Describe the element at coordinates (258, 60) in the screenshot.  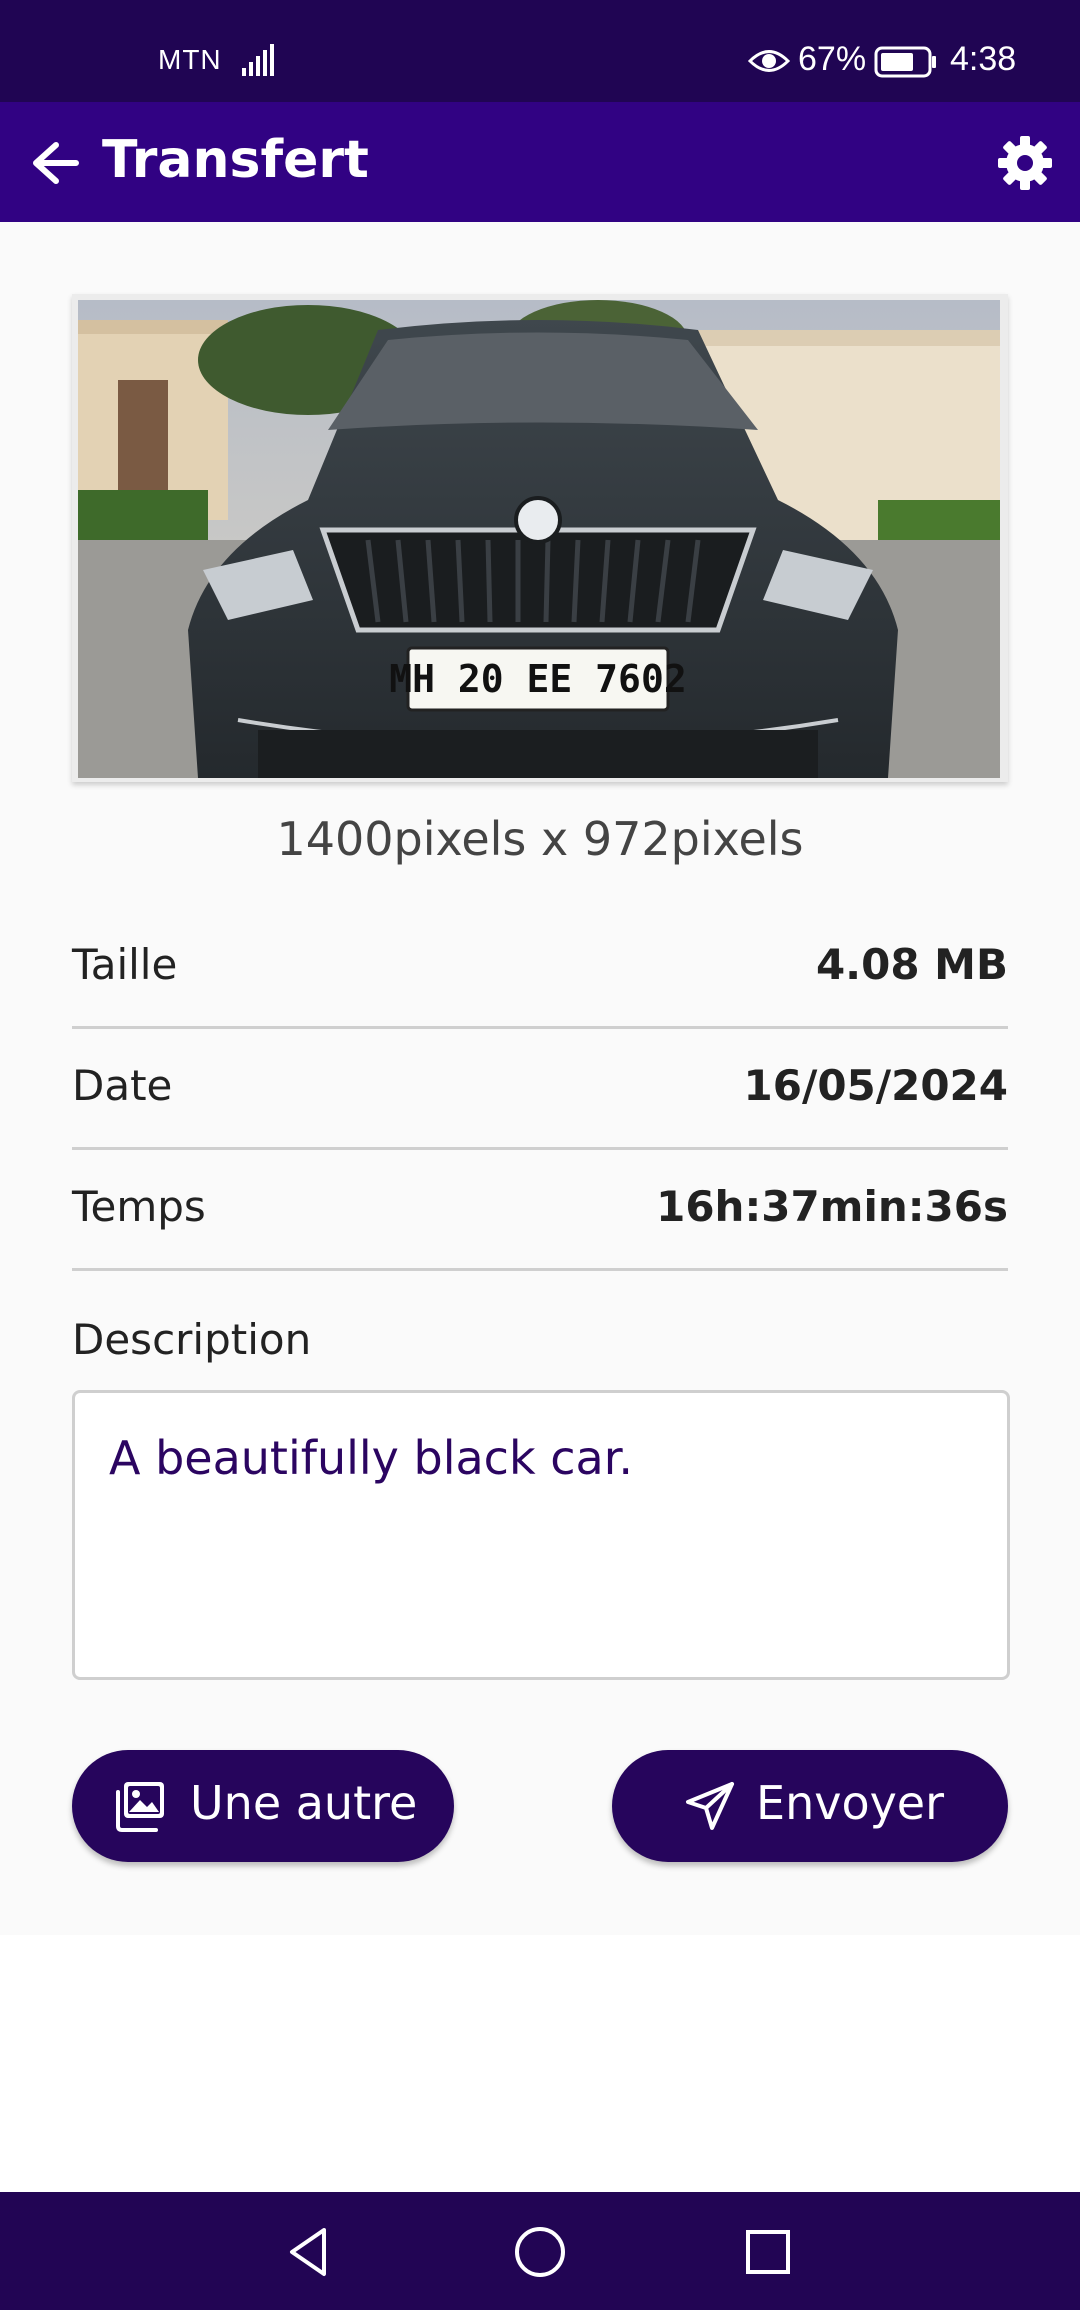
I see `signal-icon` at that location.